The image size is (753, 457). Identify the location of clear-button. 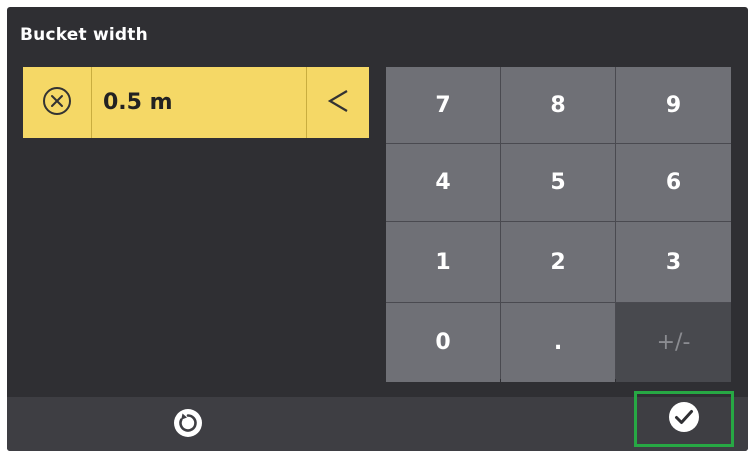
(57, 102).